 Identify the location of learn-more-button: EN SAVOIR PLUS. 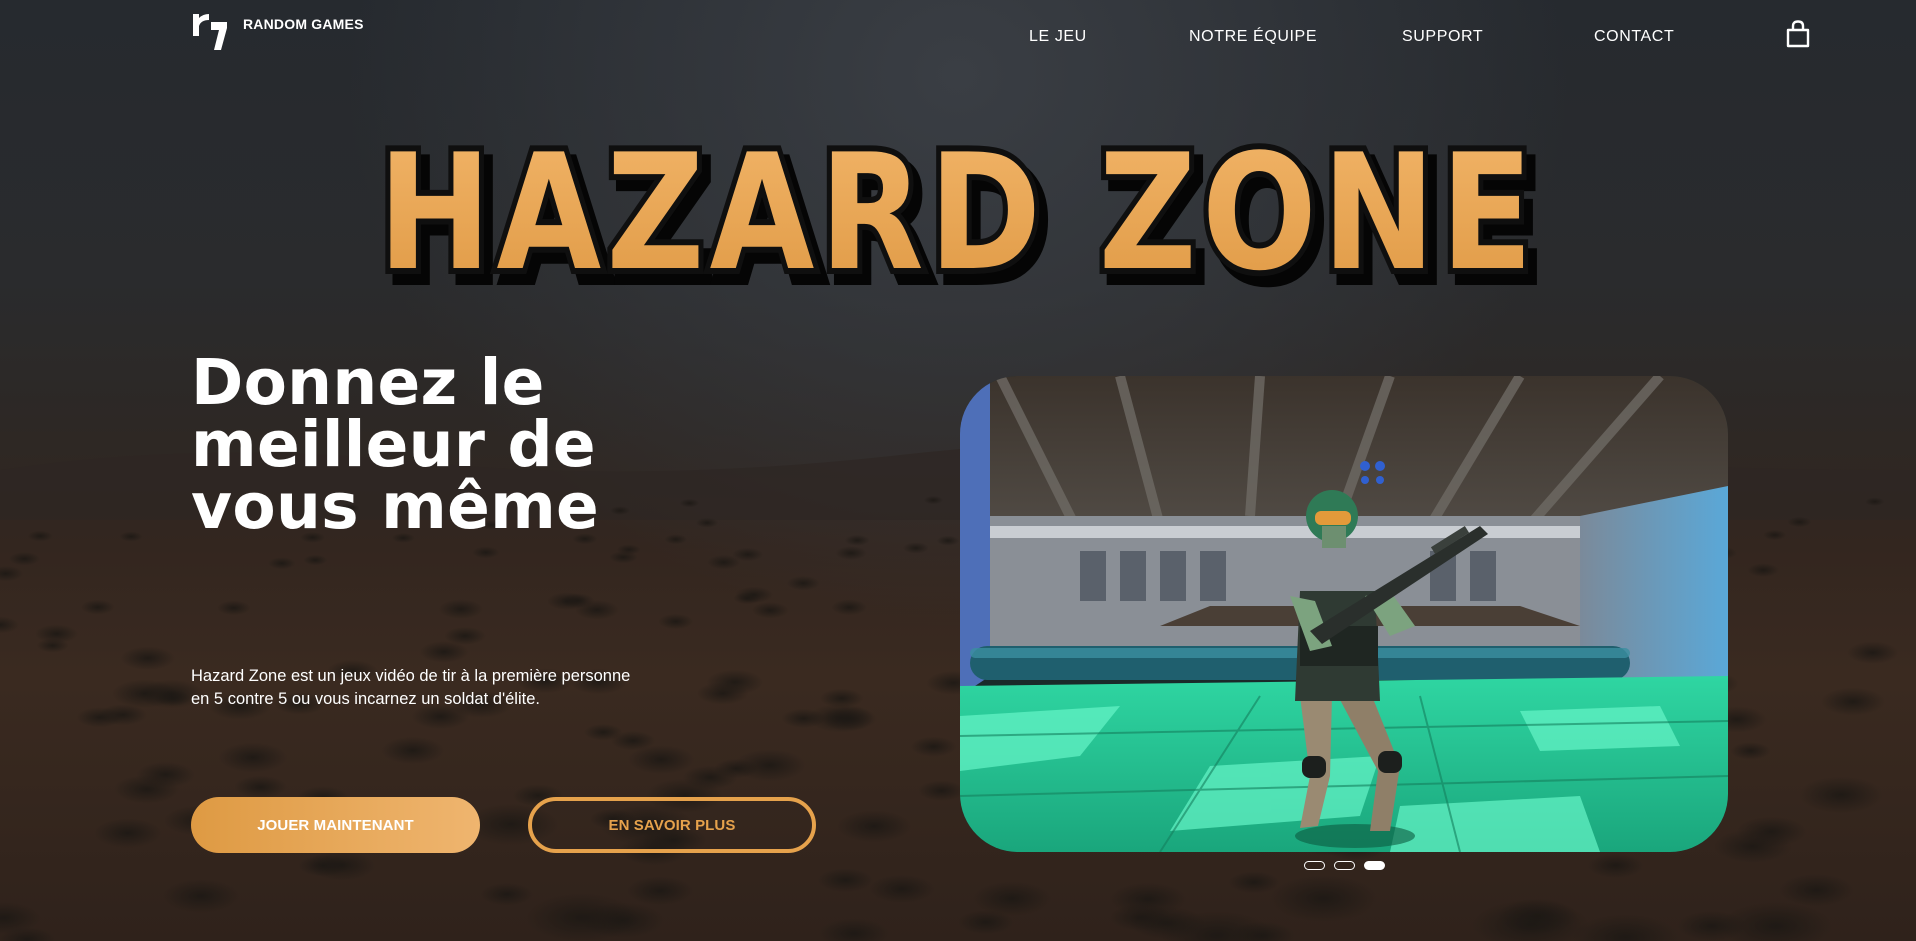
(672, 825).